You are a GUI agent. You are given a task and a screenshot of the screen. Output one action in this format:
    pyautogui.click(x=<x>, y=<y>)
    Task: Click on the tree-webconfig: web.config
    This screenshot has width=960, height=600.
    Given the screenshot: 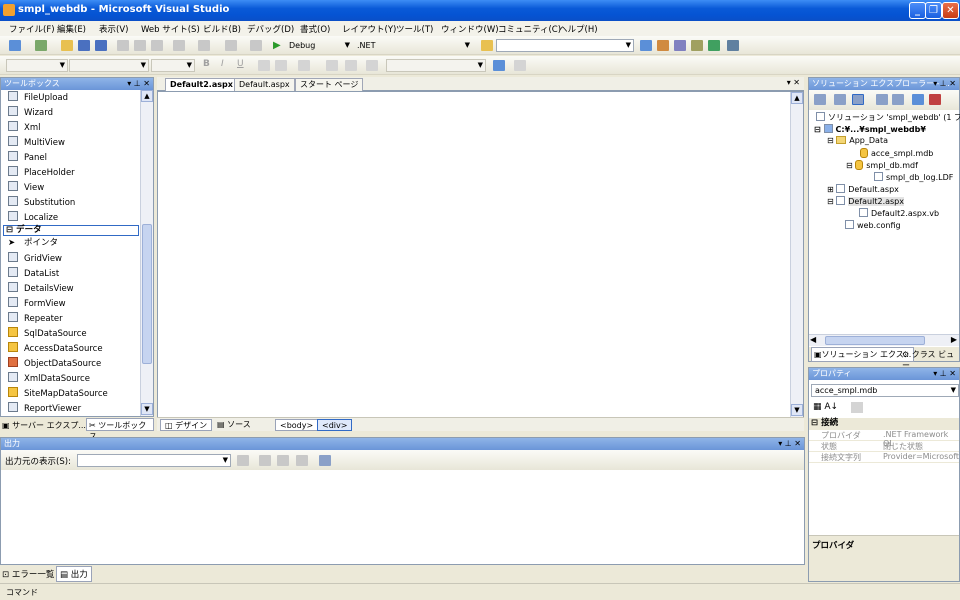 What is the action you would take?
    pyautogui.click(x=873, y=225)
    